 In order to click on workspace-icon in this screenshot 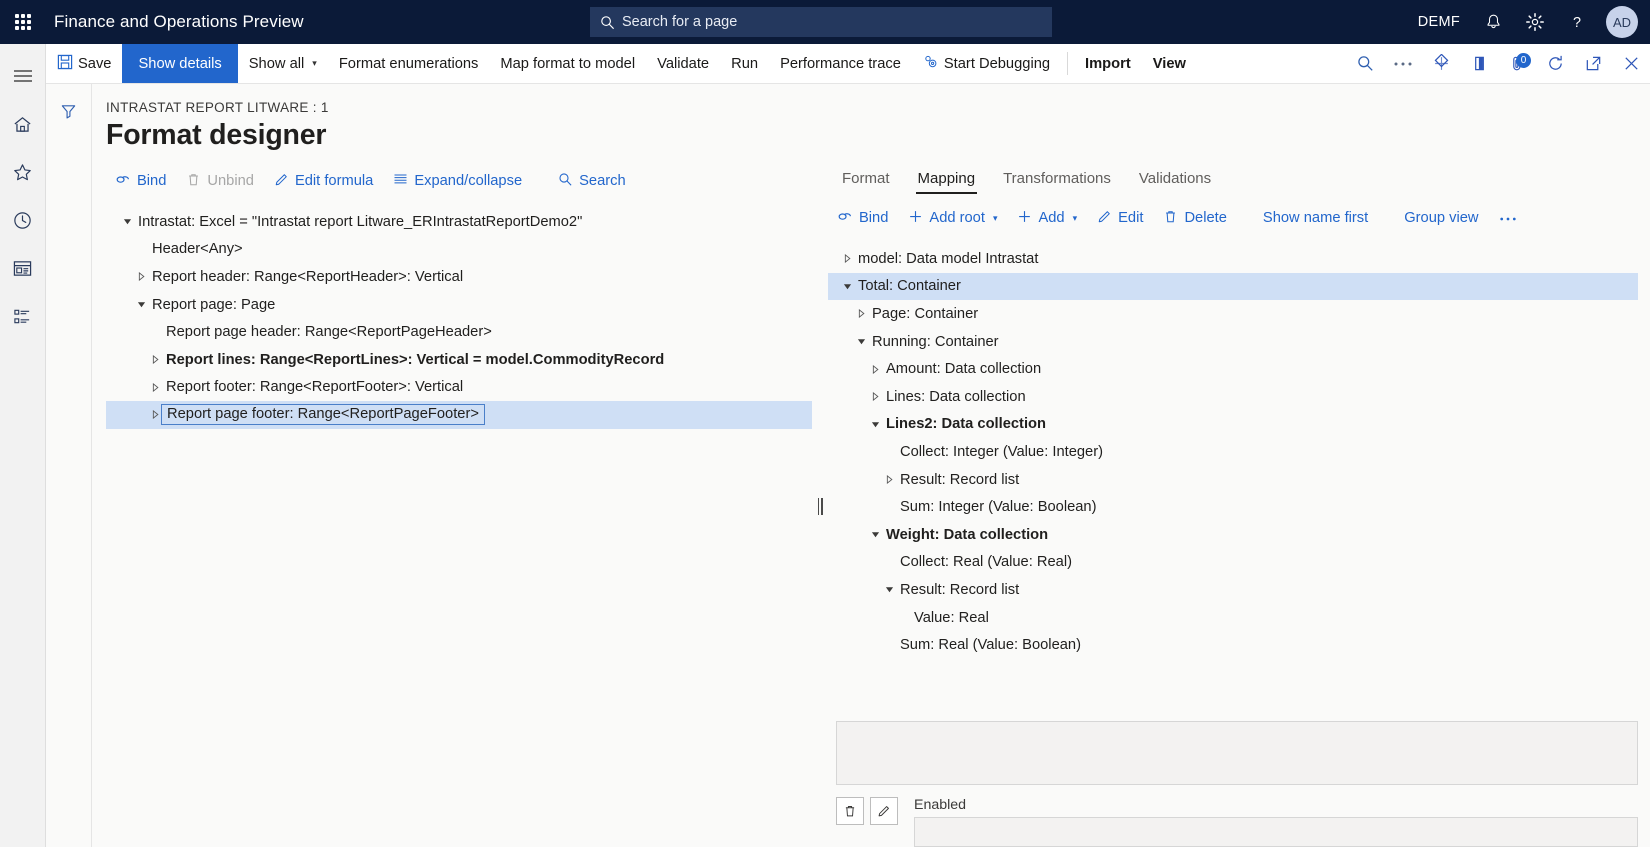, I will do `click(22, 268)`.